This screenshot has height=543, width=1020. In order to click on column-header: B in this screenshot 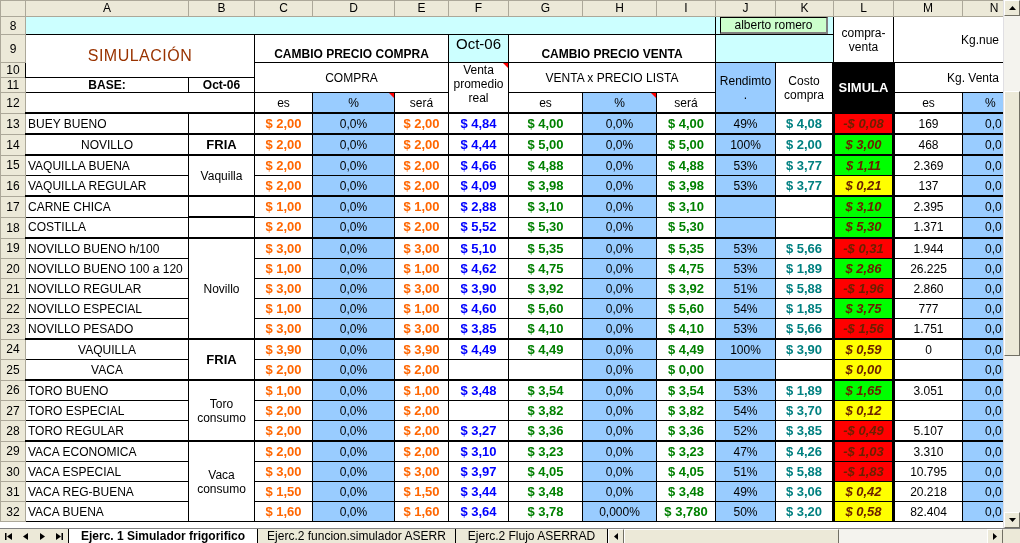, I will do `click(221, 8)`.